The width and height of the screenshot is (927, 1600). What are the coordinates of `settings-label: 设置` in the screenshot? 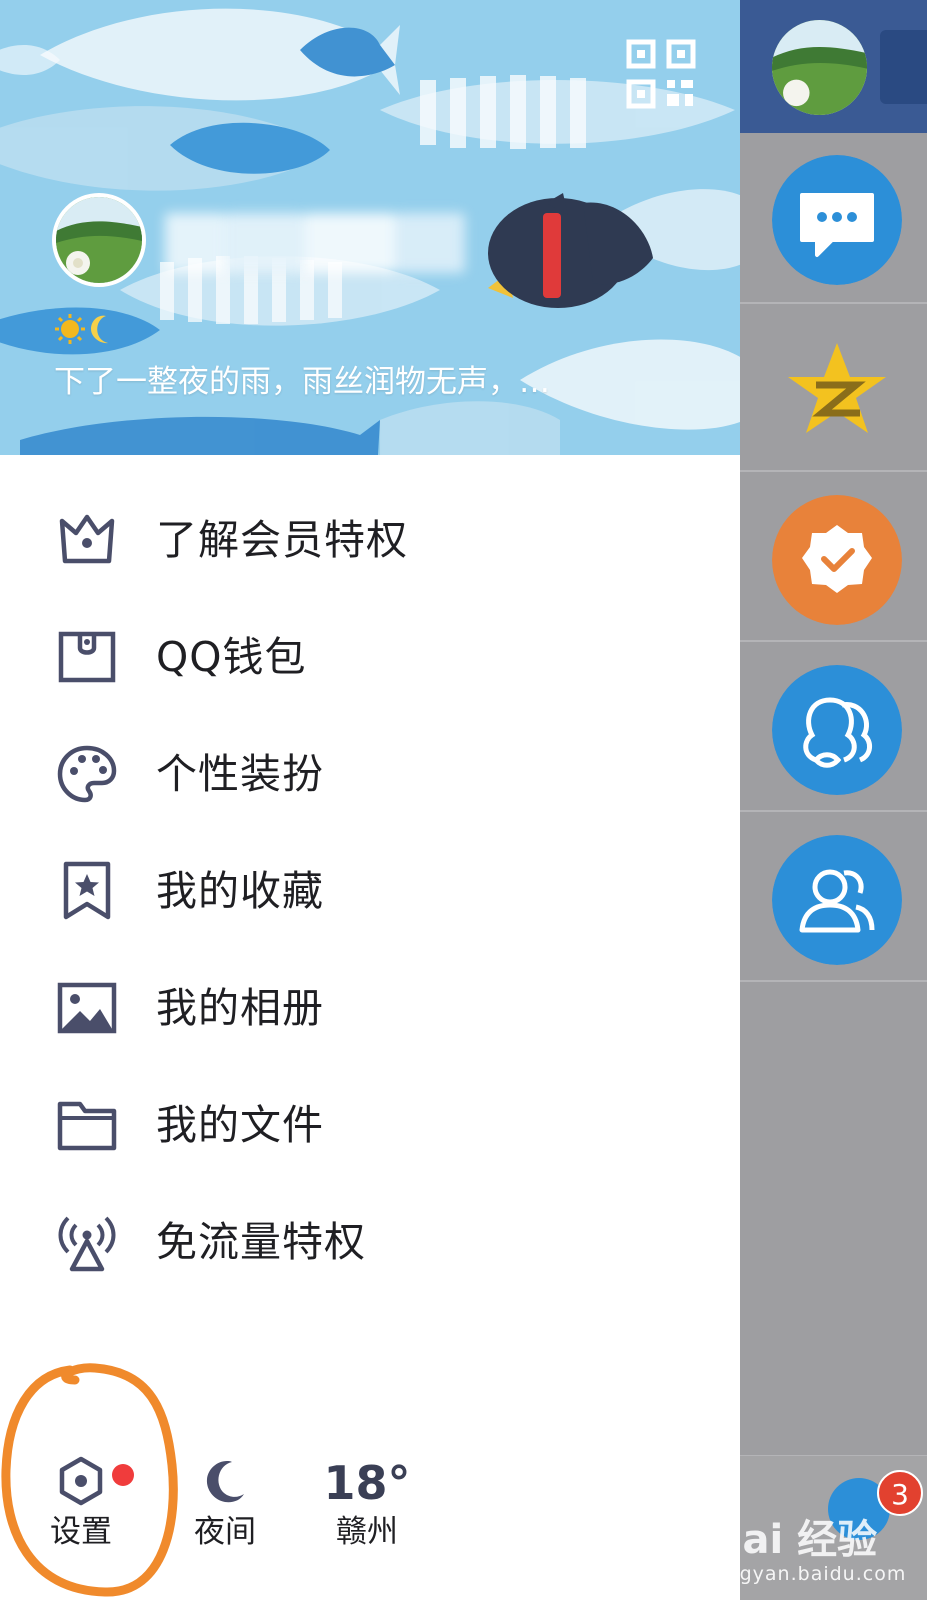 It's located at (81, 1532).